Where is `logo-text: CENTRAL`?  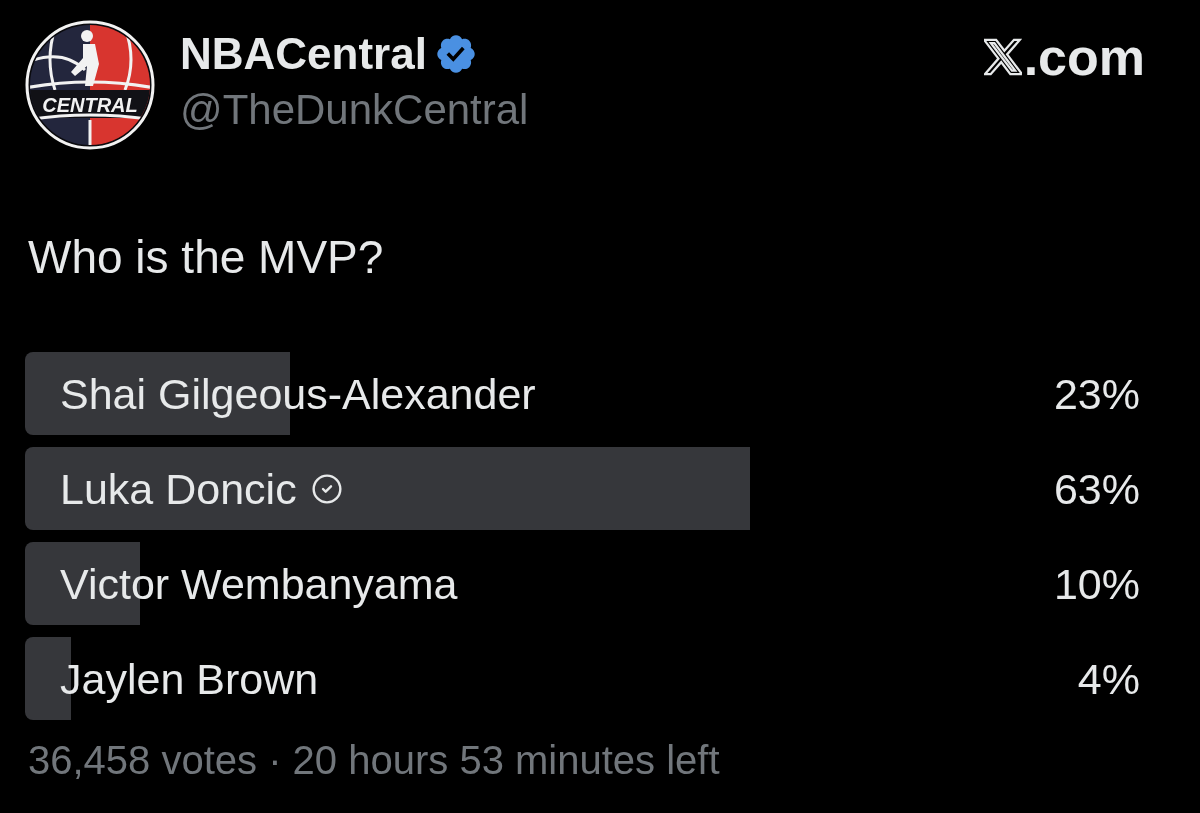
logo-text: CENTRAL is located at coordinates (90, 105).